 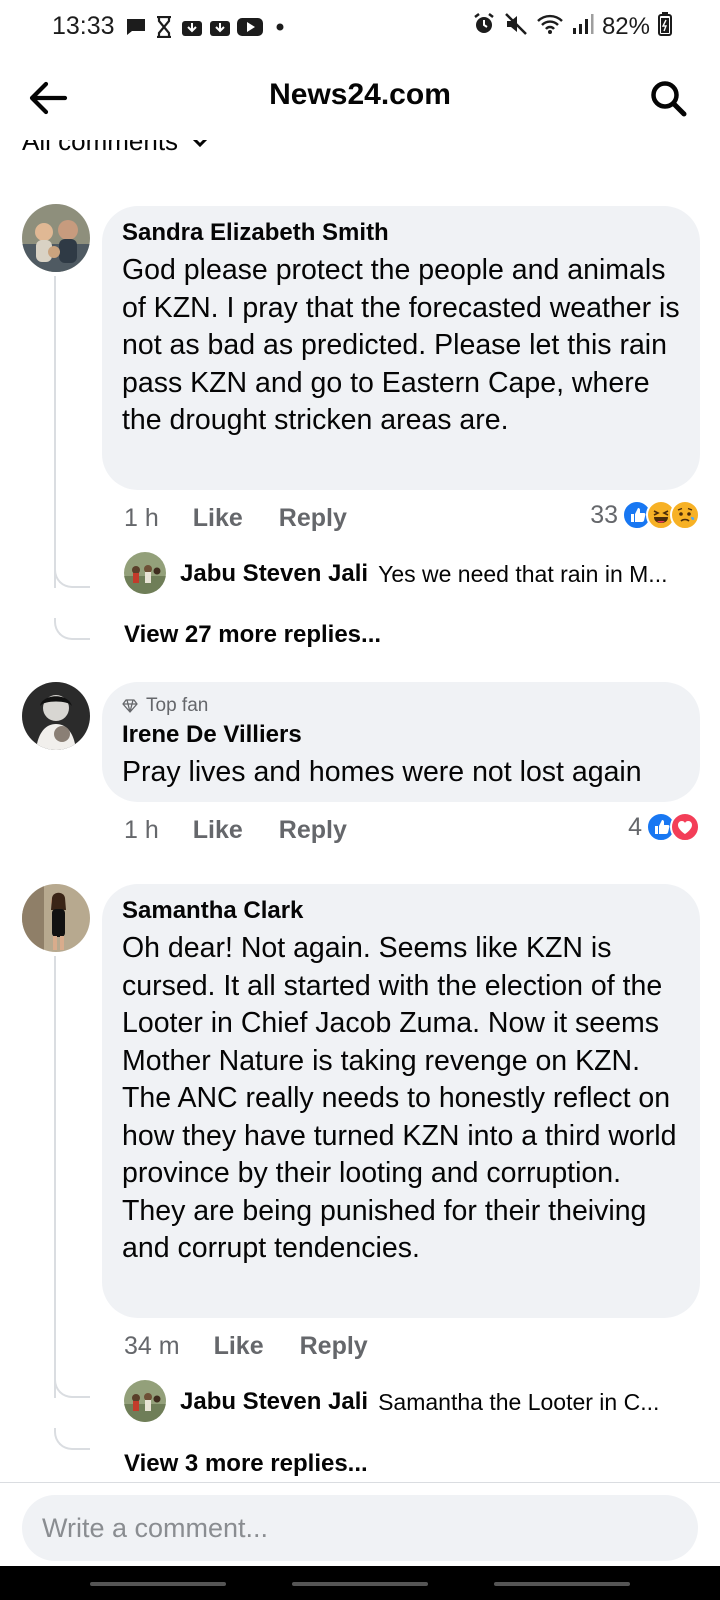 I want to click on comment-text: Pray lives and homes were not lost again, so click(x=382, y=772).